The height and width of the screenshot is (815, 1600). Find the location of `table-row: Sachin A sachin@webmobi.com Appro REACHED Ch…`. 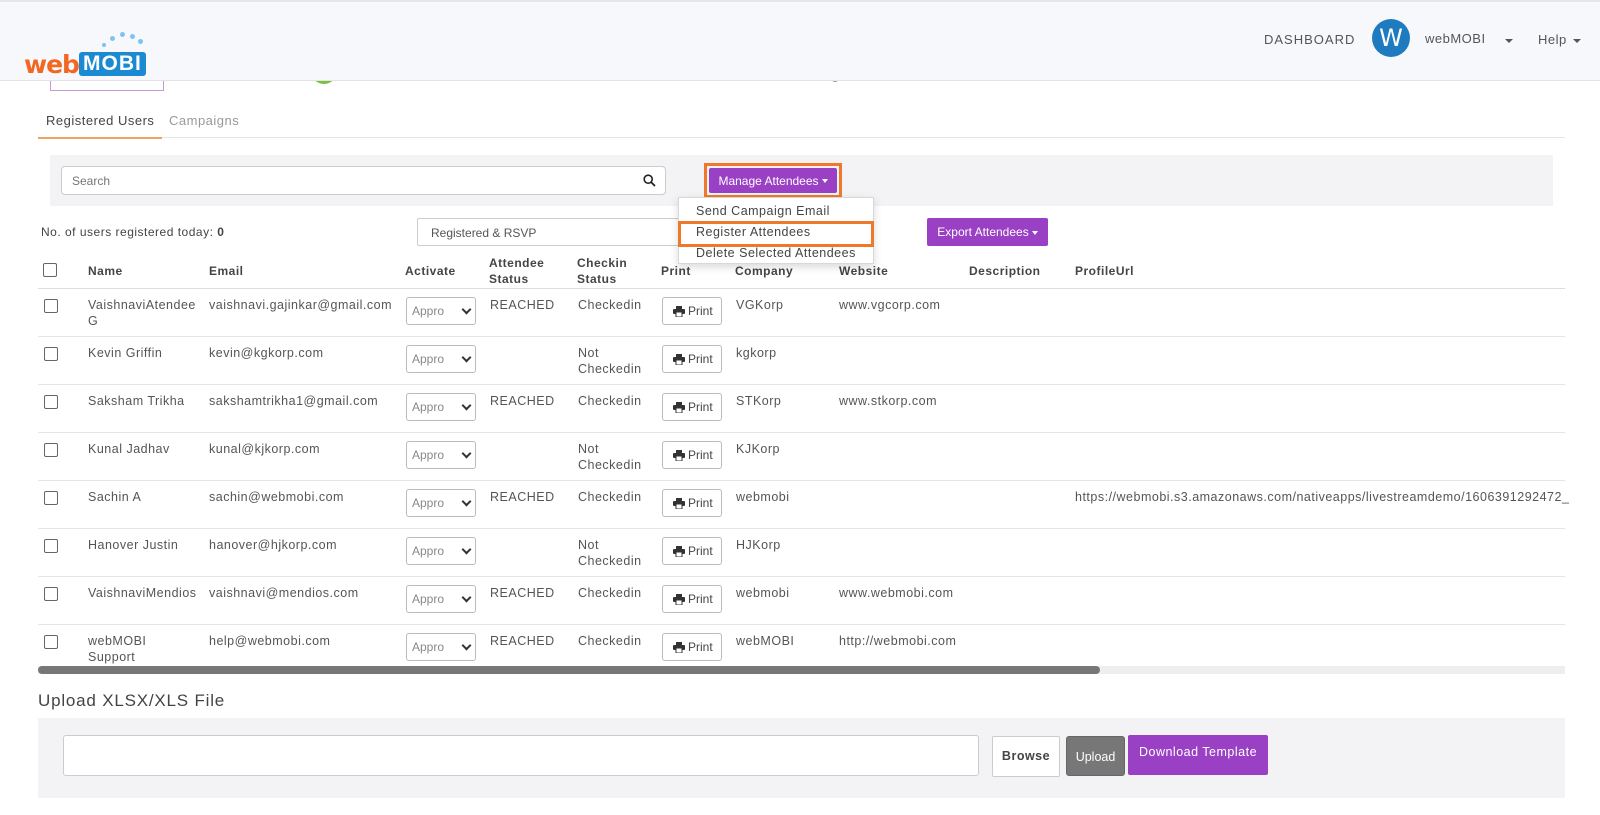

table-row: Sachin A sachin@webmobi.com Appro REACHED Ch… is located at coordinates (803, 505).